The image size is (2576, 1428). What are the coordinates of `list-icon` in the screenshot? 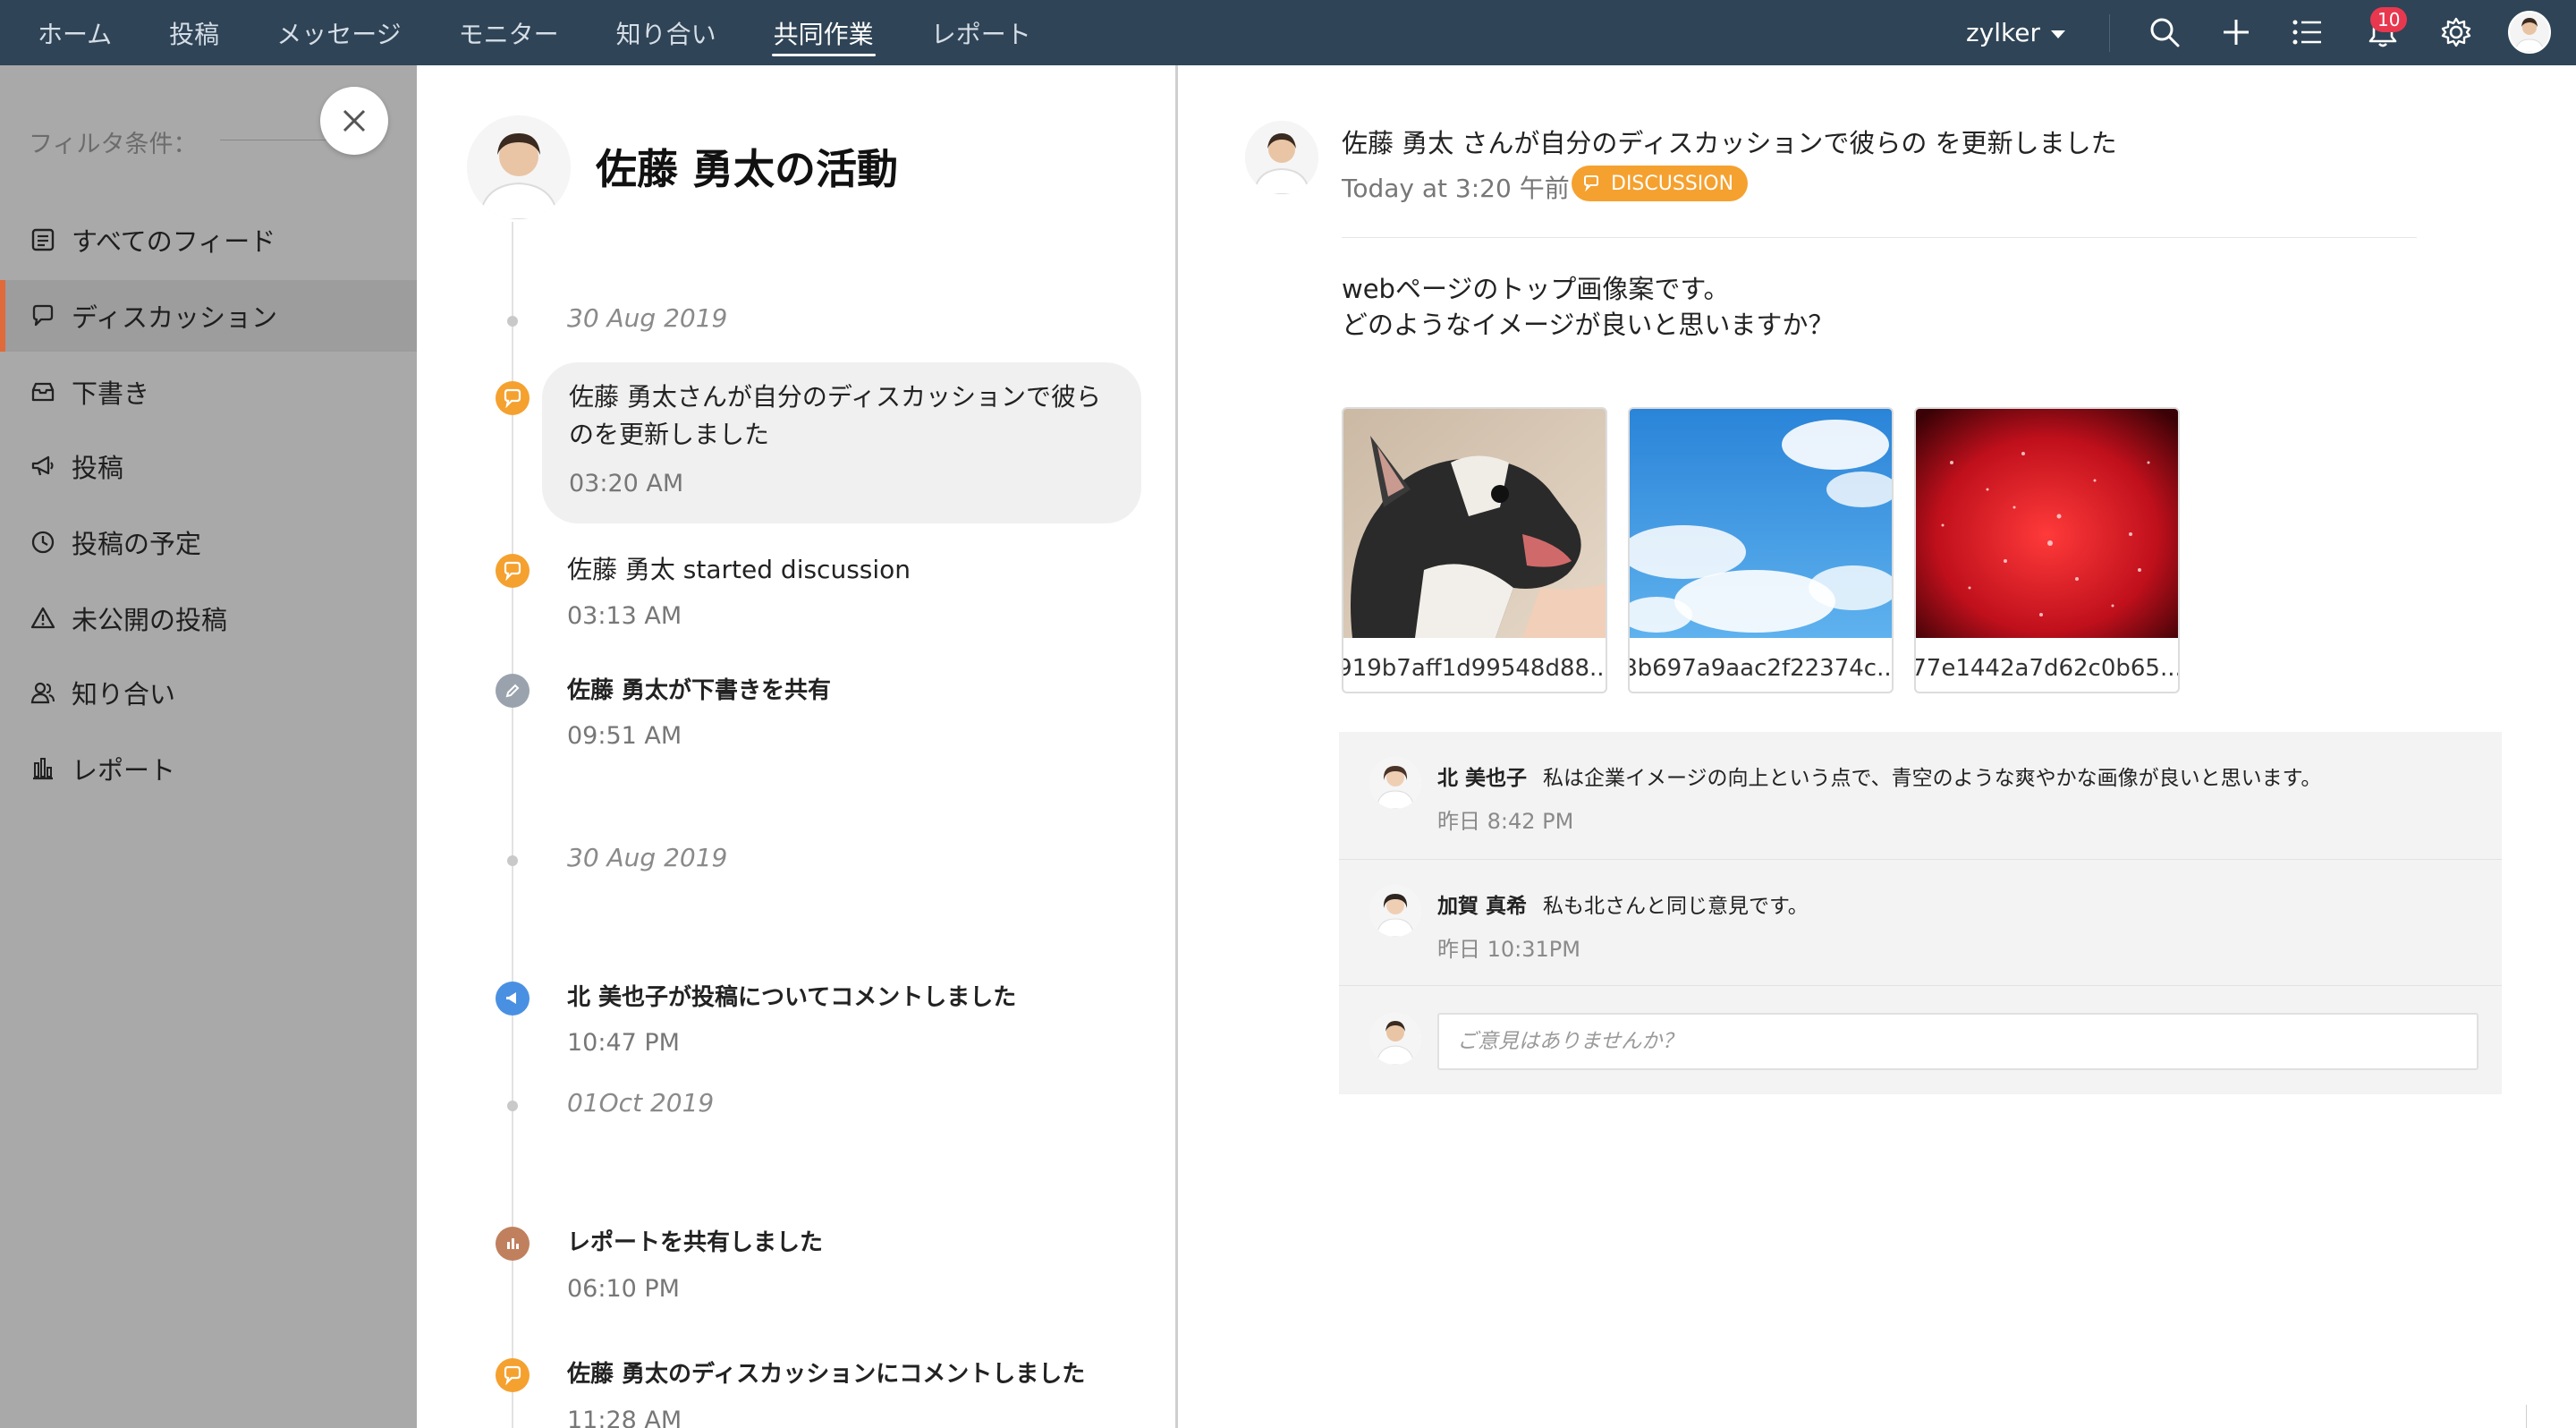 It's located at (2307, 33).